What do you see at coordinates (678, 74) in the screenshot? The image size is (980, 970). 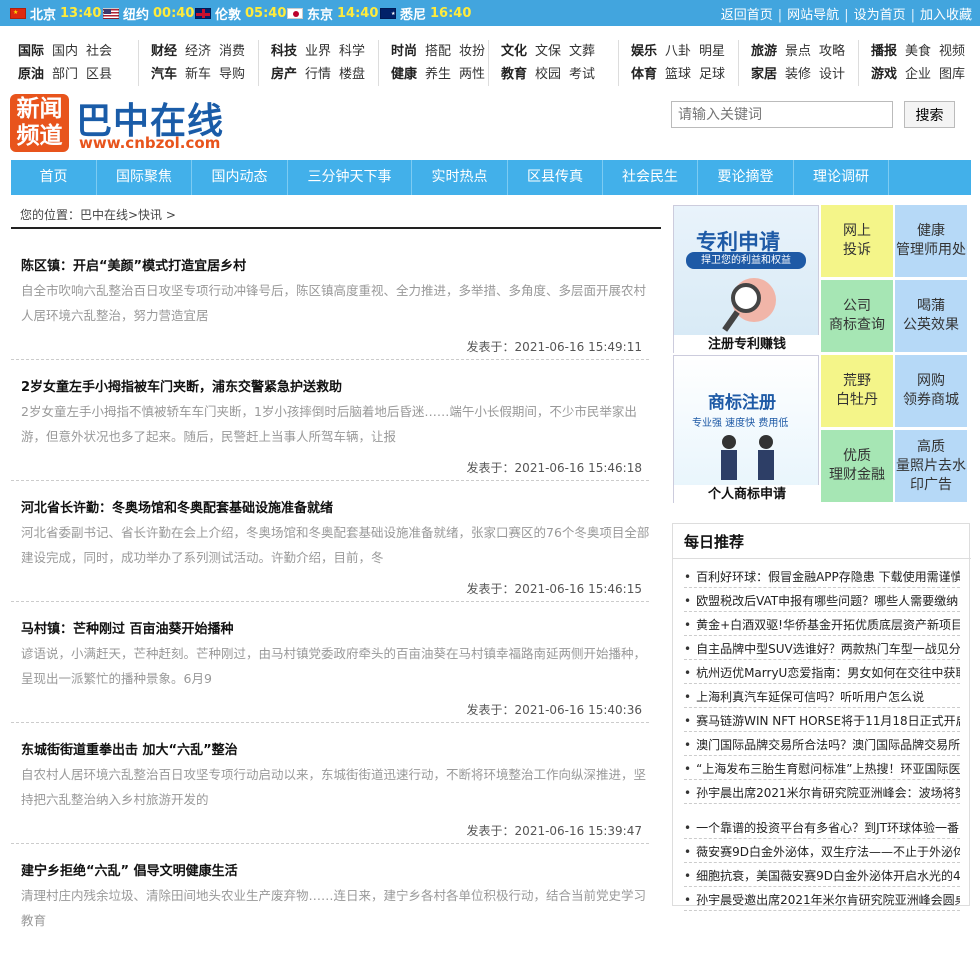 I see `category-link: 篮球` at bounding box center [678, 74].